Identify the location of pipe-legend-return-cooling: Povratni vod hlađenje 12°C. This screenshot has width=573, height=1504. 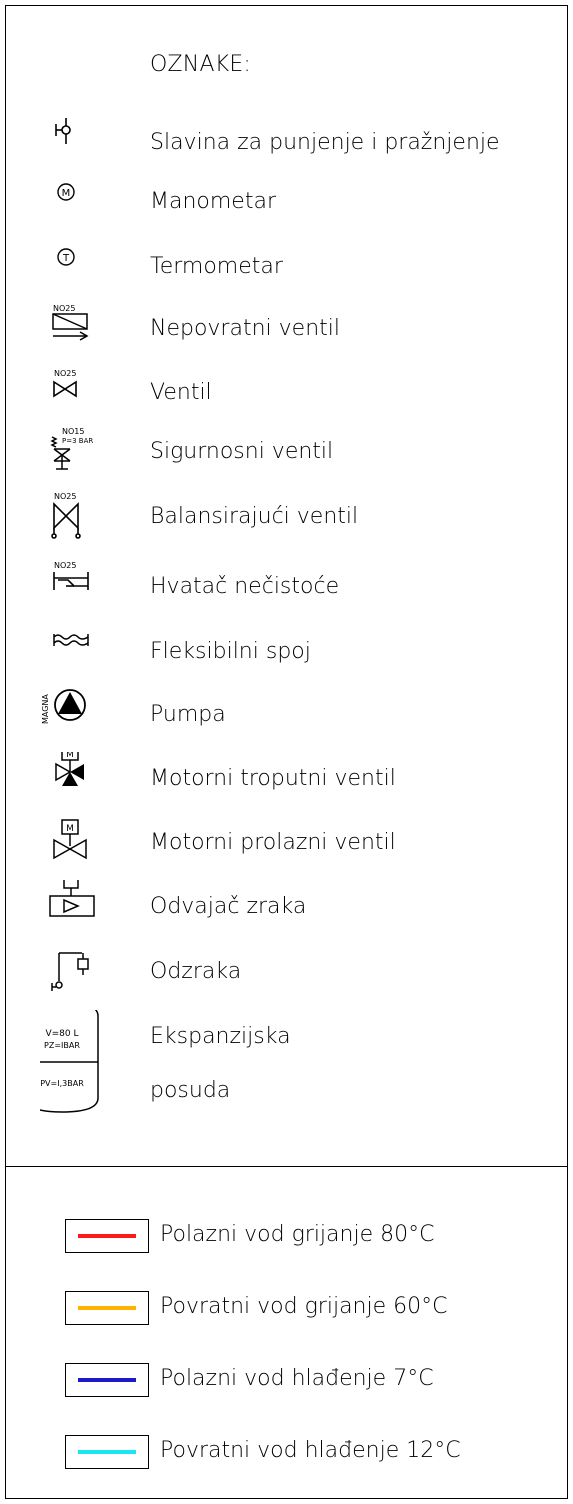
(286, 1455).